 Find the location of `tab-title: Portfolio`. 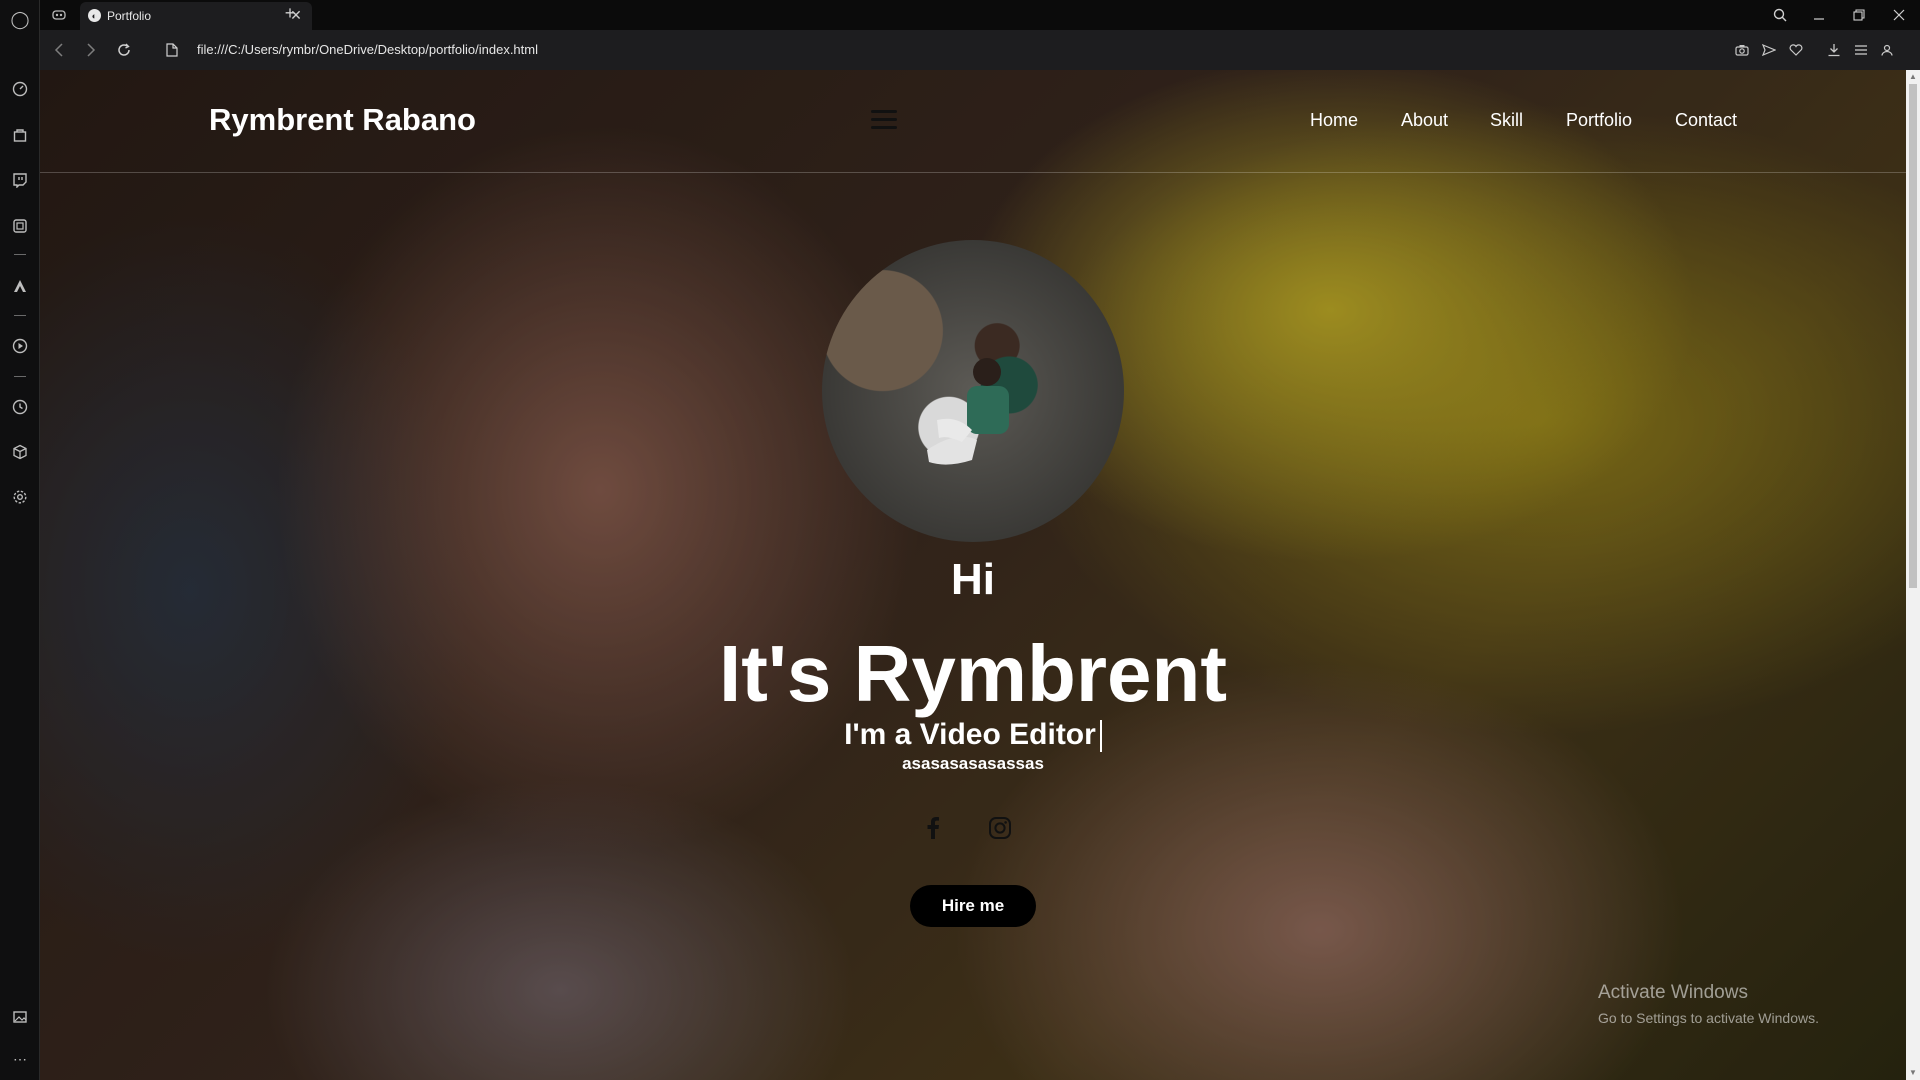

tab-title: Portfolio is located at coordinates (129, 16).